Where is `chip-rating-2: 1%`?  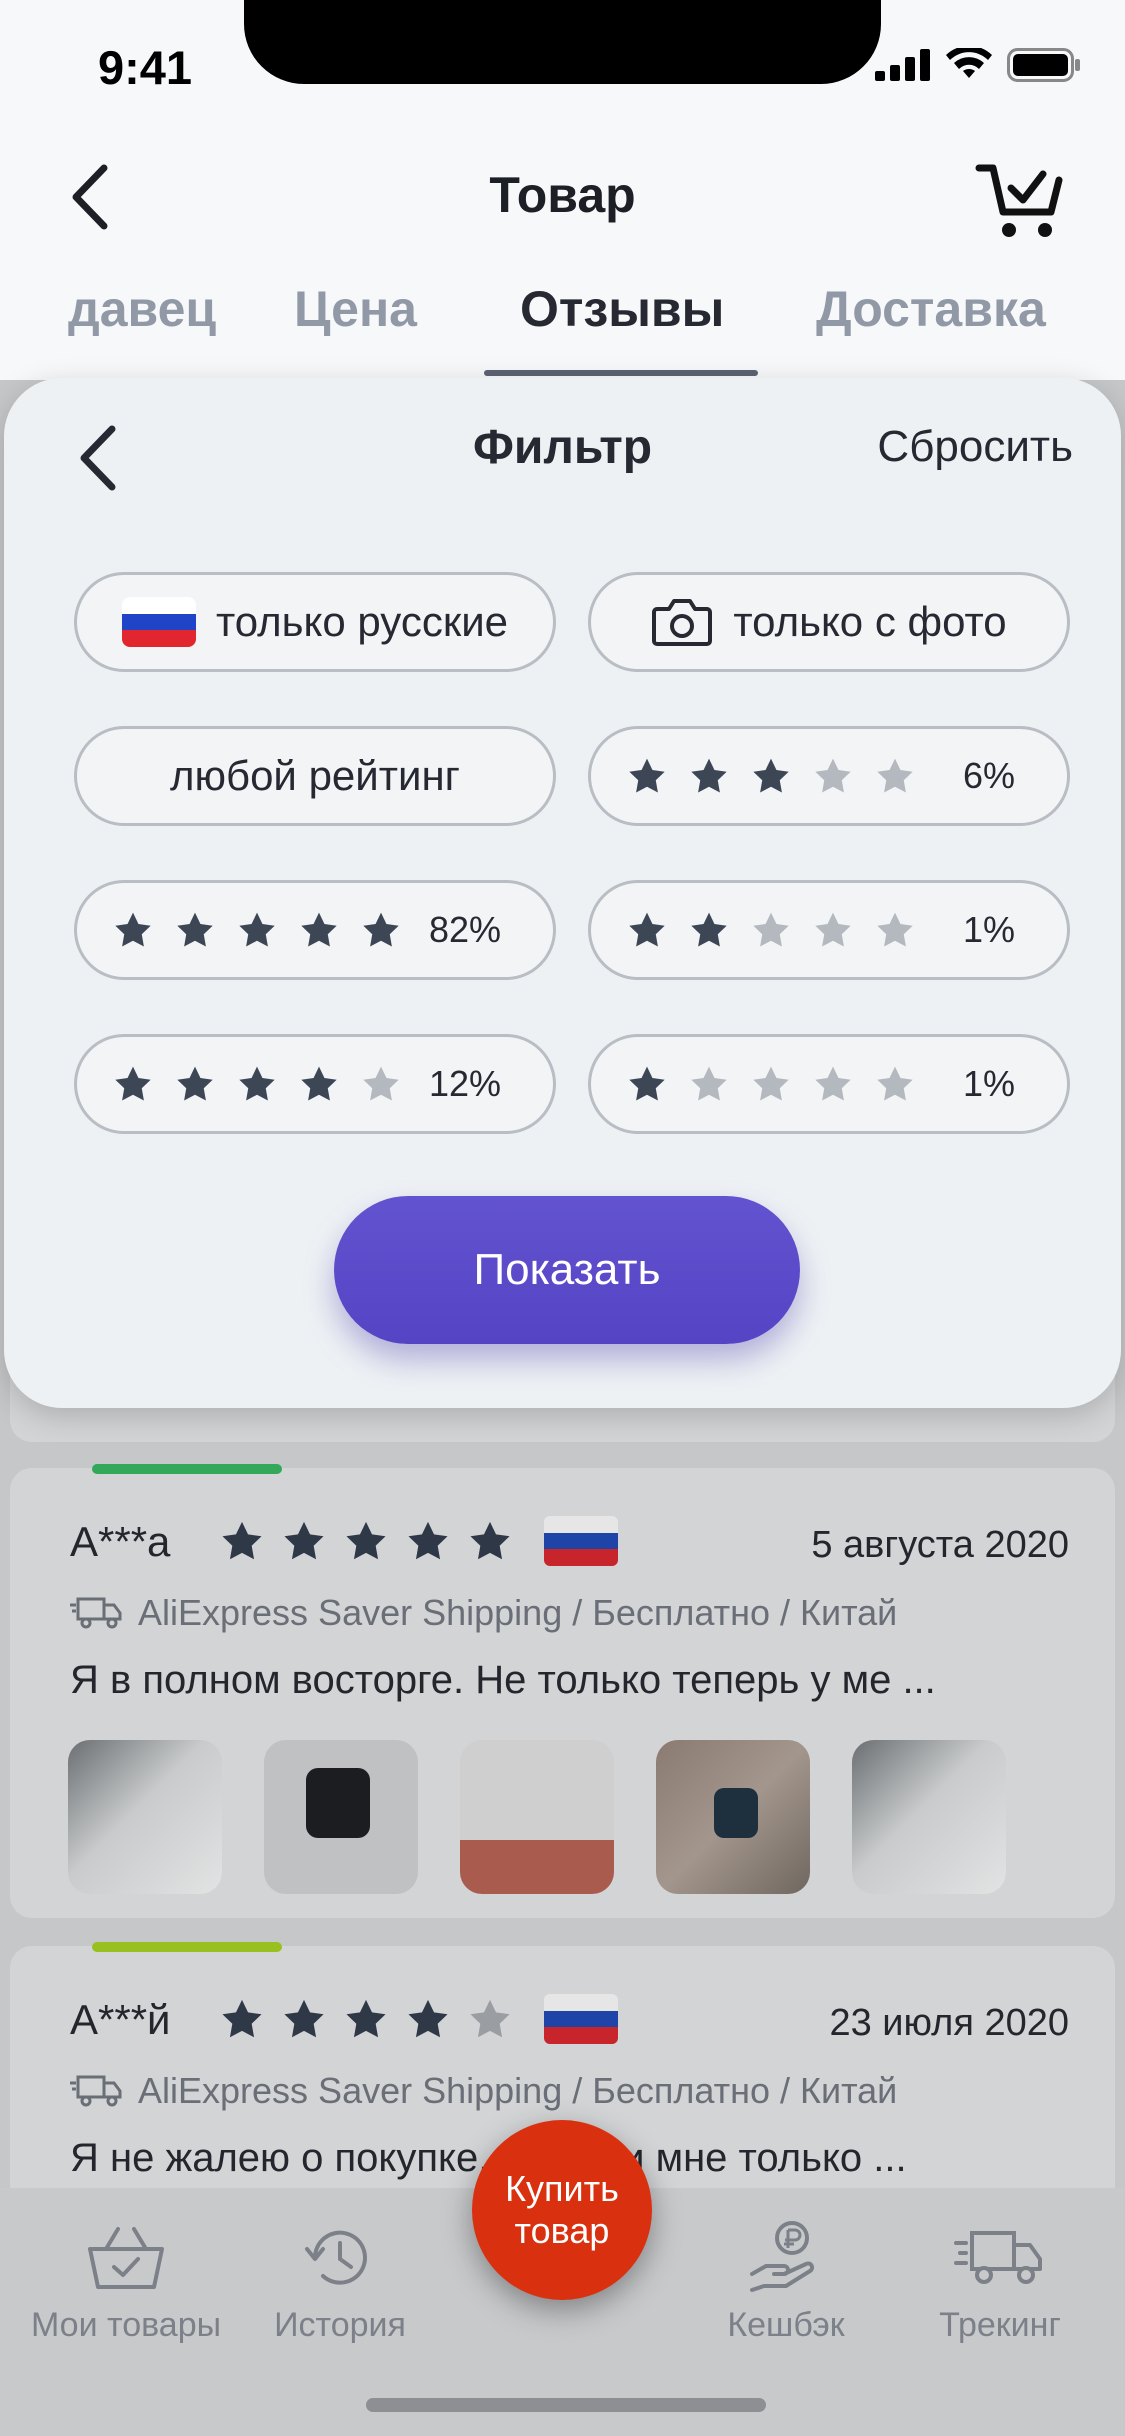
chip-rating-2: 1% is located at coordinates (829, 930).